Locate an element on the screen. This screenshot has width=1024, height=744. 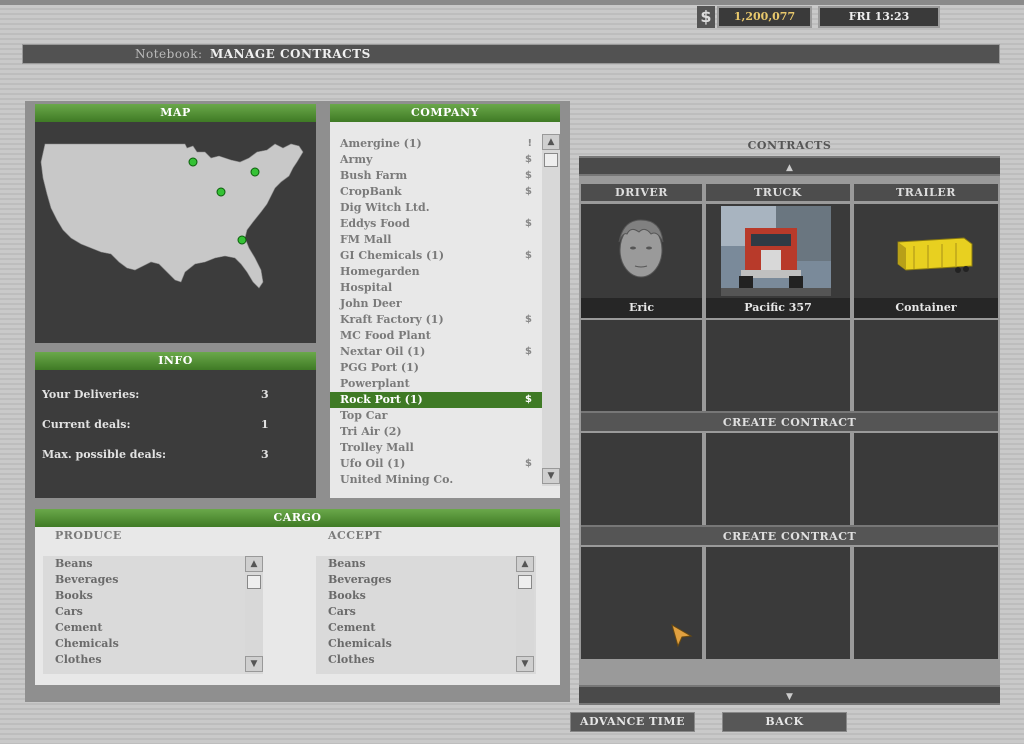
company-item: PGG Port (1) is located at coordinates (436, 368).